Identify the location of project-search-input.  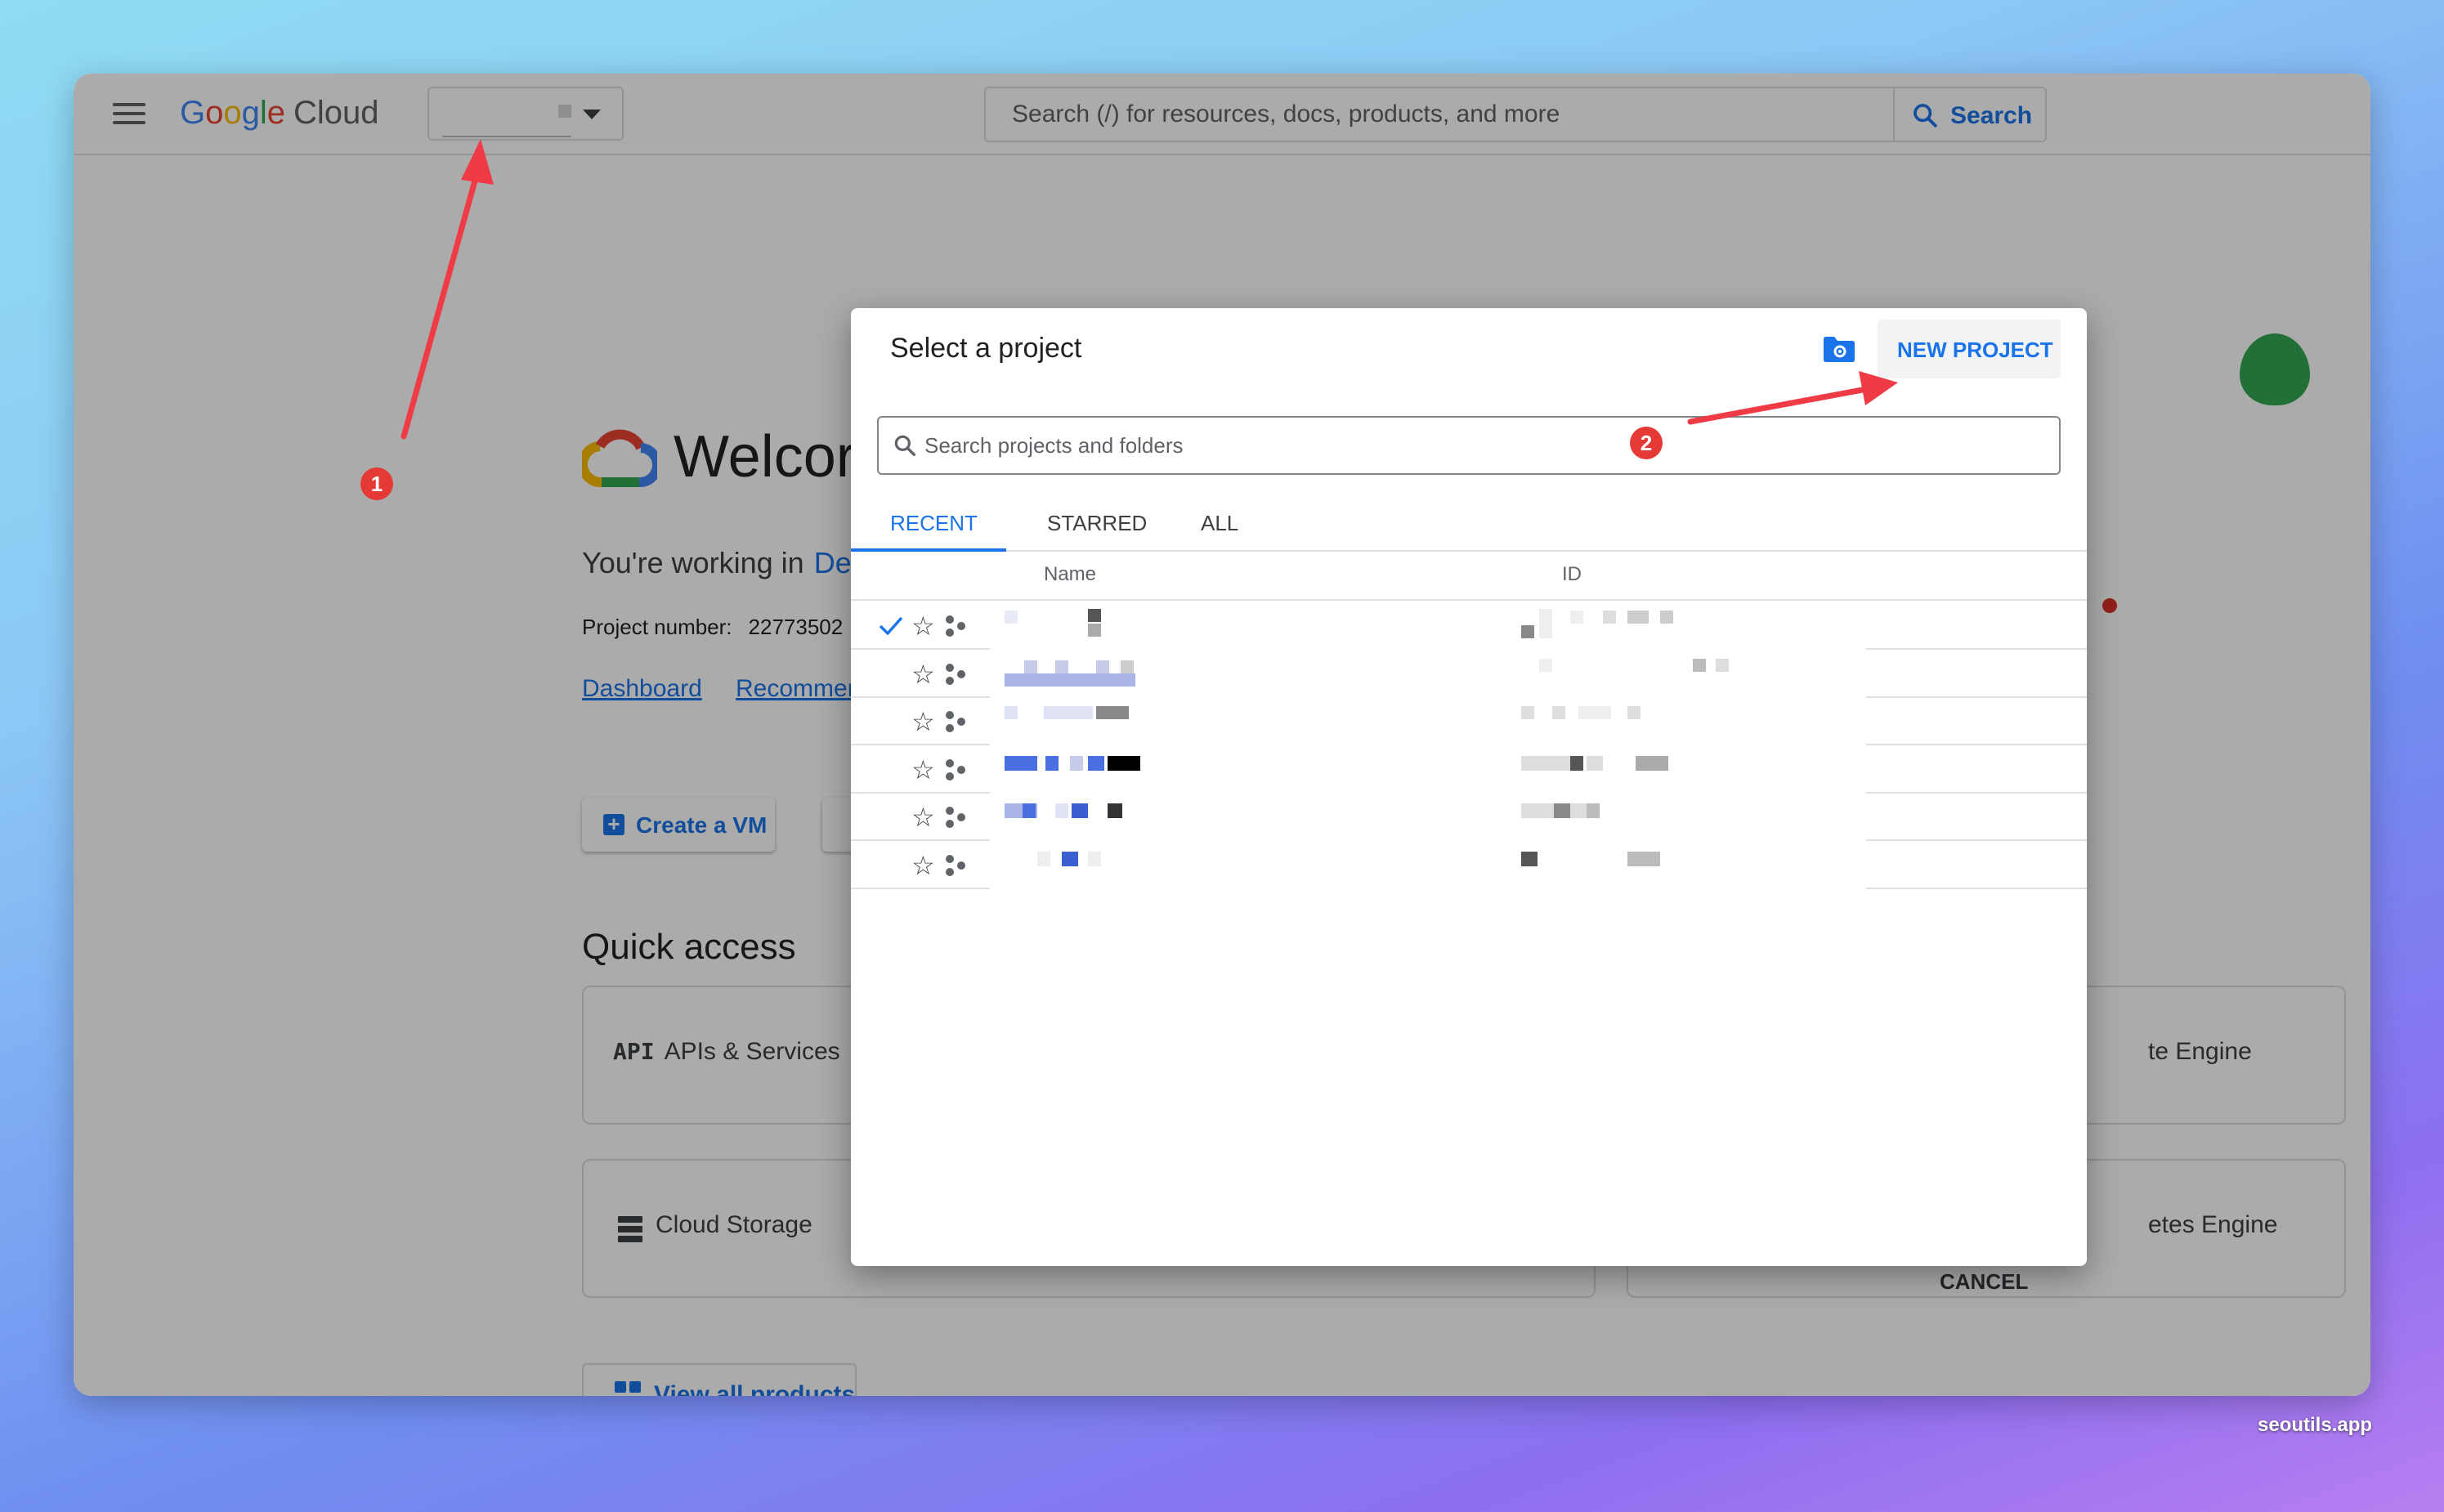
(1480, 445).